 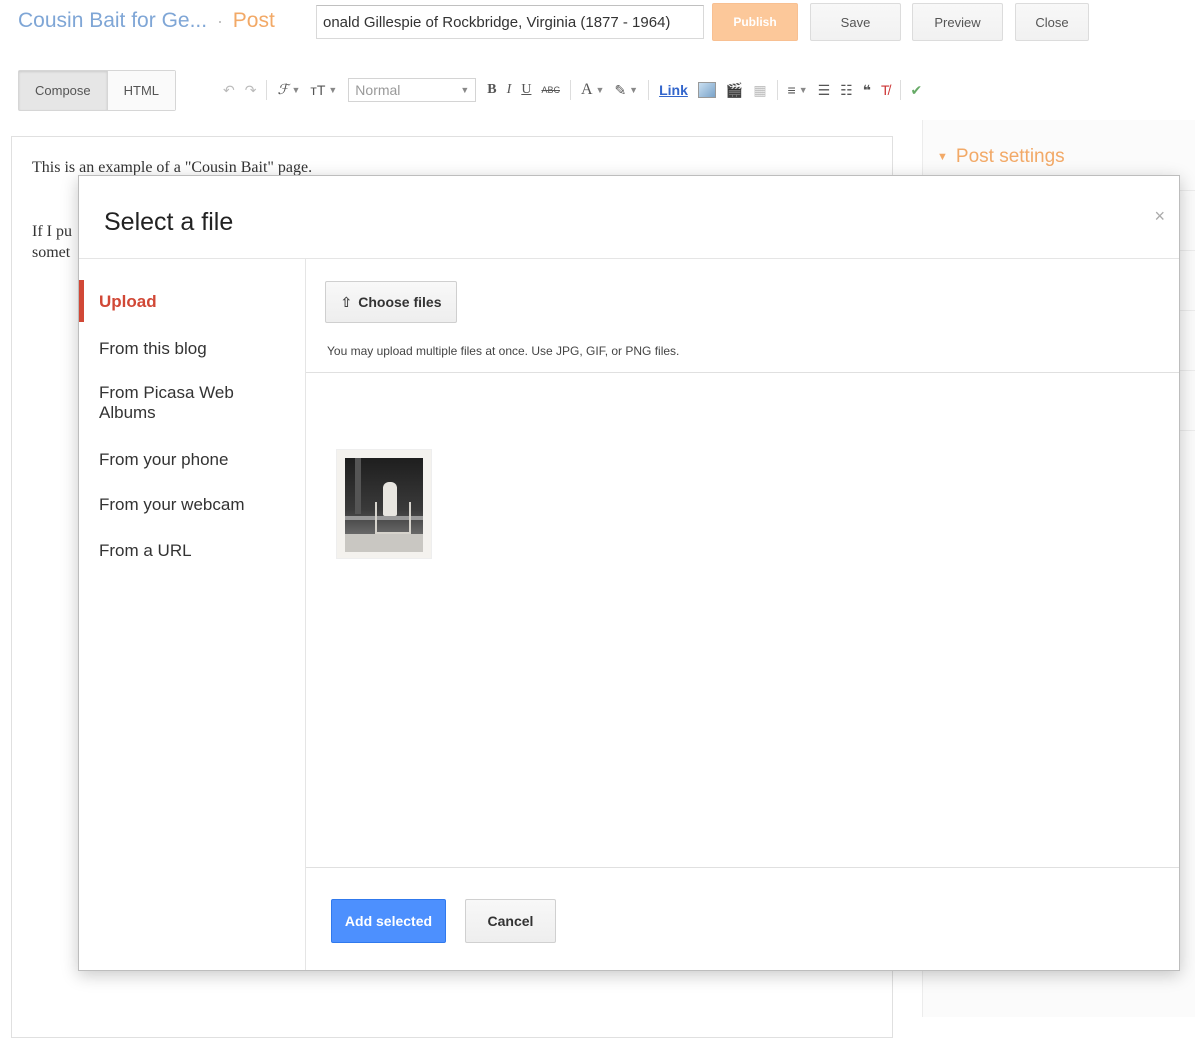 I want to click on footer-divider, so click(x=742, y=867).